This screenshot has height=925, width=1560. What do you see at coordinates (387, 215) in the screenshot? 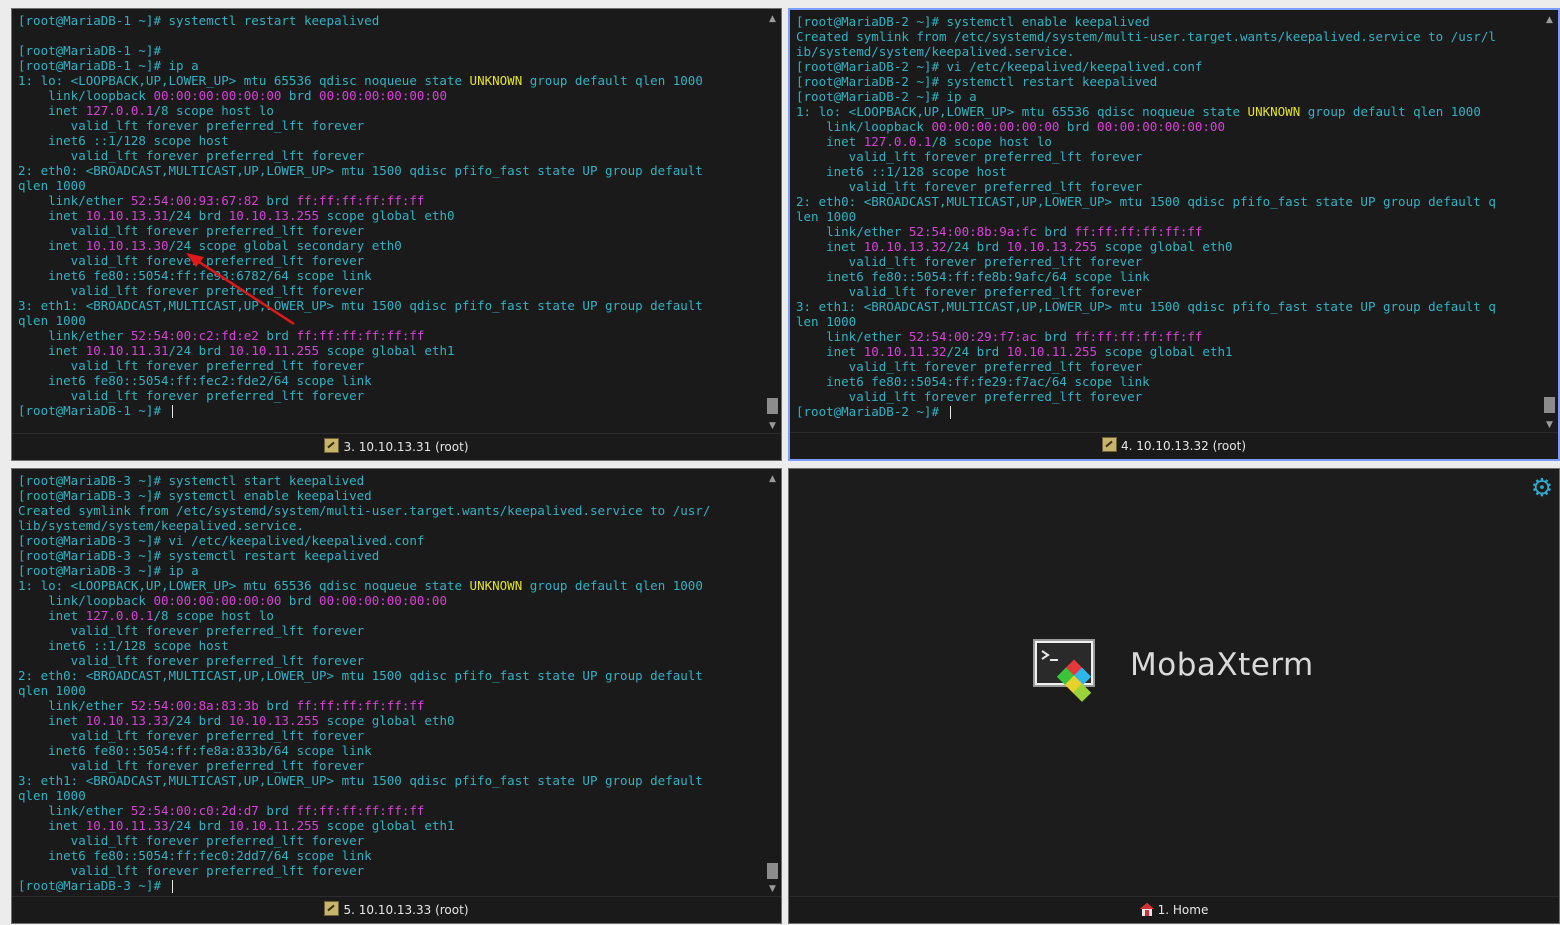
I see `terminal-text: scope global eth0` at bounding box center [387, 215].